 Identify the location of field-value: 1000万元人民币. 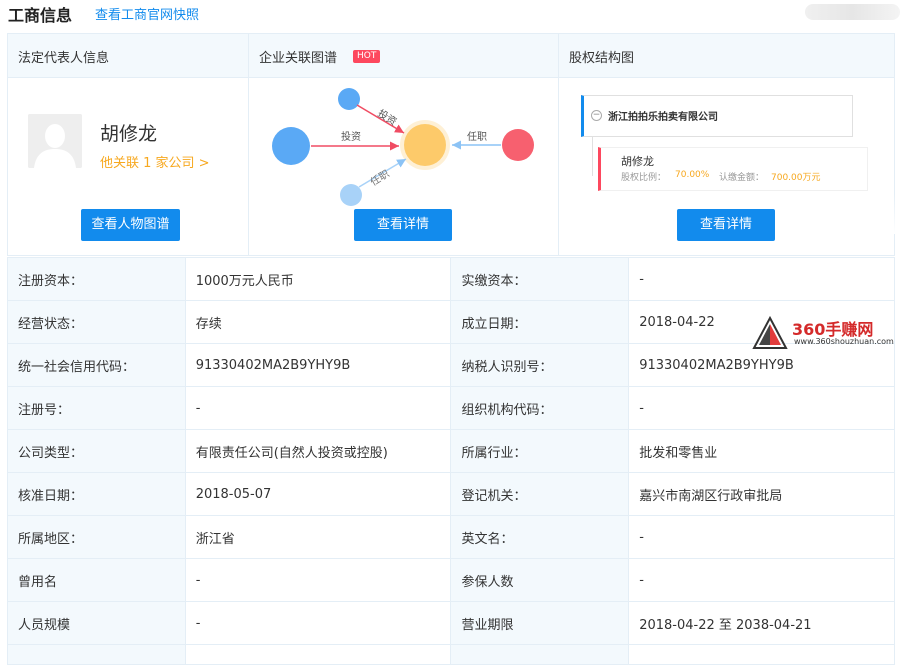
(318, 279).